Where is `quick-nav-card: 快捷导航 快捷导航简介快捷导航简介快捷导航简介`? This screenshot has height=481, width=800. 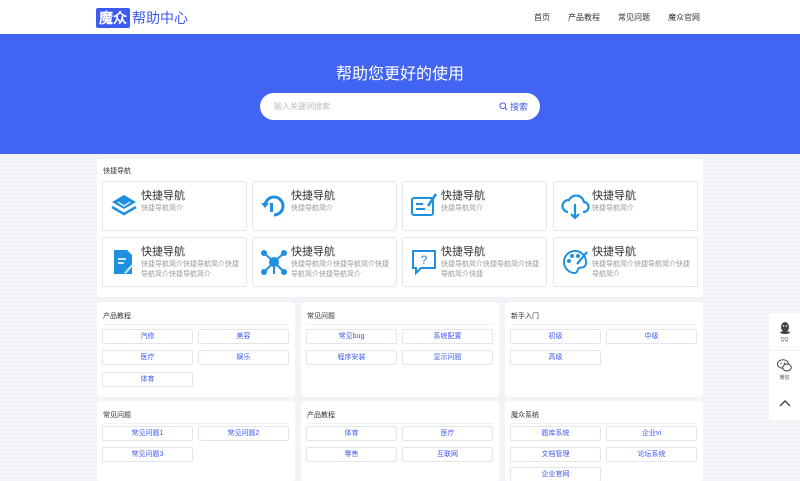
quick-nav-card: 快捷导航 快捷导航简介快捷导航简介快捷导航简介 is located at coordinates (625, 262).